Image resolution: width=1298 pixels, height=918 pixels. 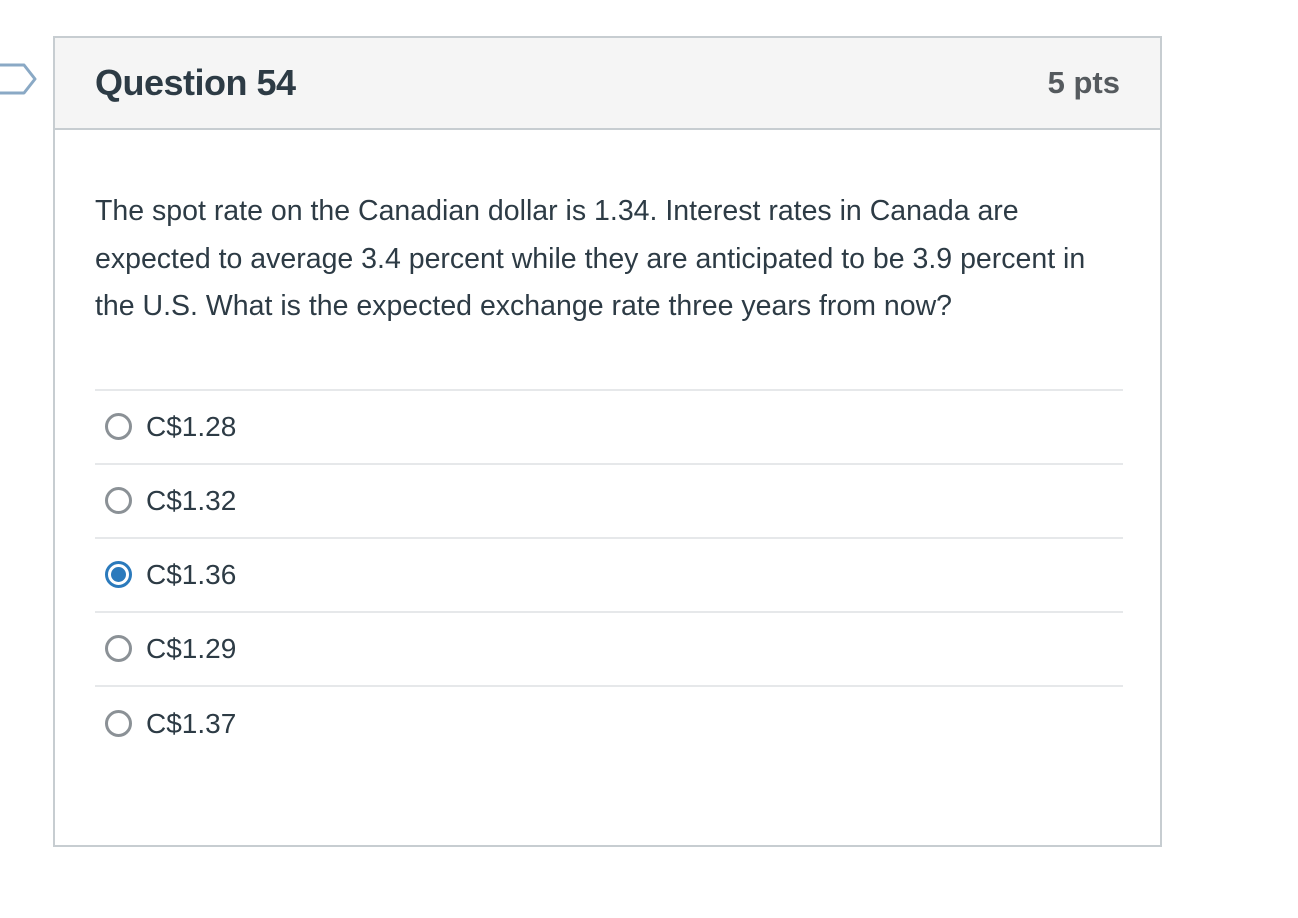 What do you see at coordinates (19, 79) in the screenshot?
I see `flag-marker-icon` at bounding box center [19, 79].